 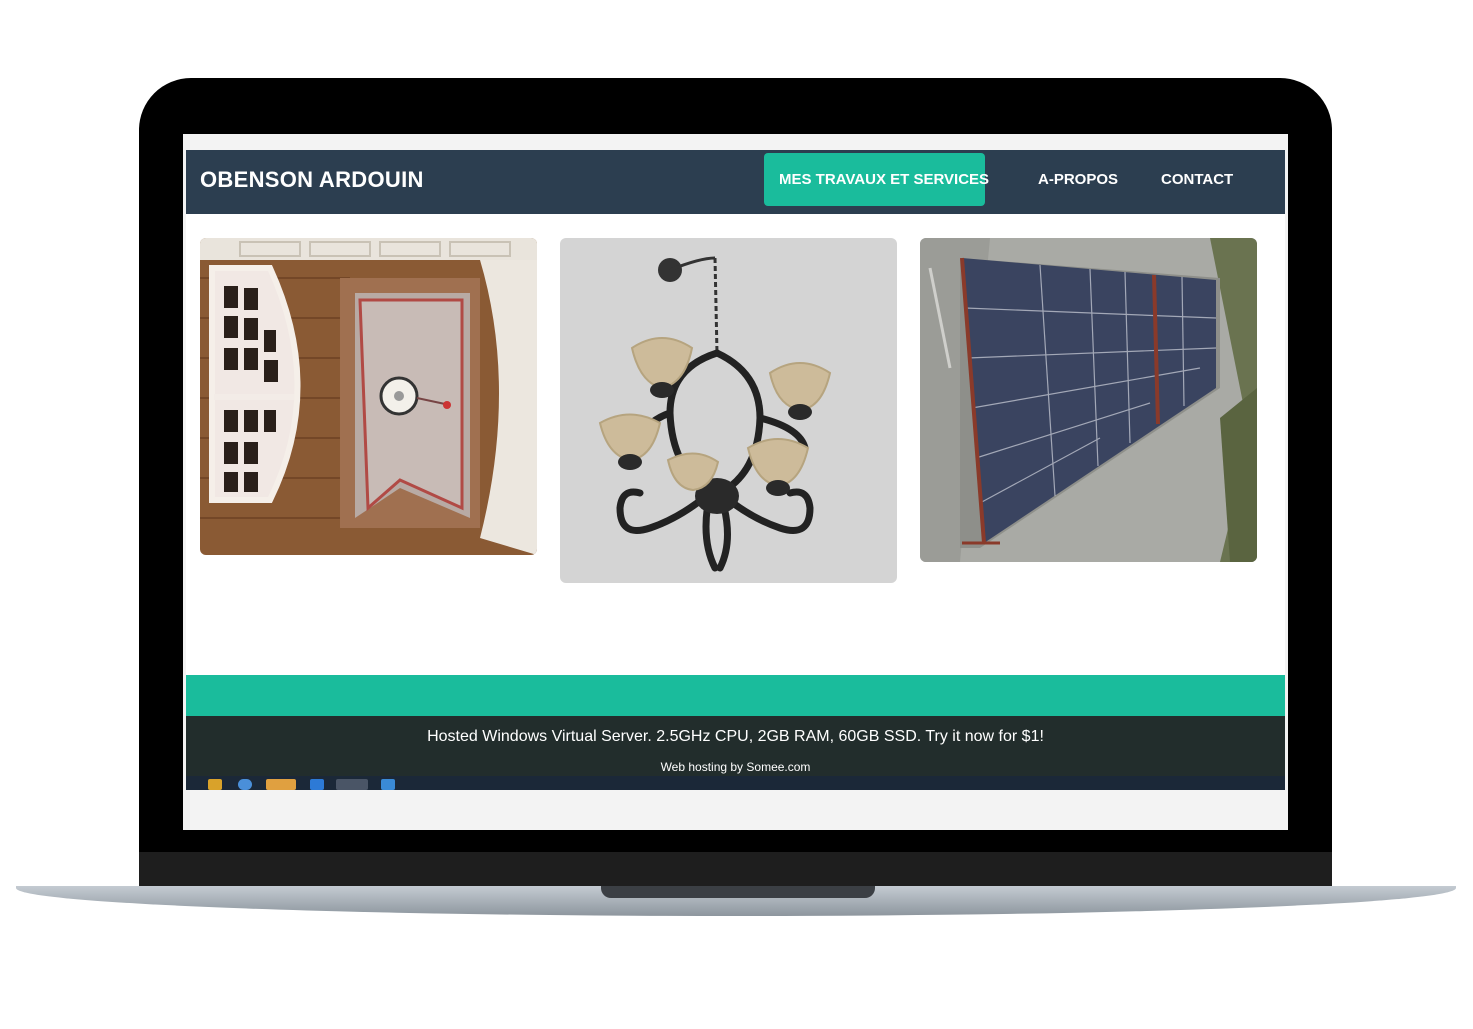 I want to click on laptop-chin, so click(x=735, y=870).